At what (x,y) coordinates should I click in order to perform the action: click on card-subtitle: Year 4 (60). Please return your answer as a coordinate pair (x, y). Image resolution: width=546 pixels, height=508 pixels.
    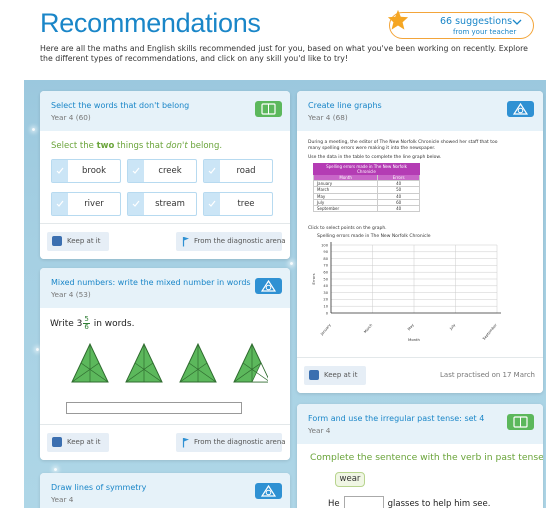
    Looking at the image, I should click on (71, 117).